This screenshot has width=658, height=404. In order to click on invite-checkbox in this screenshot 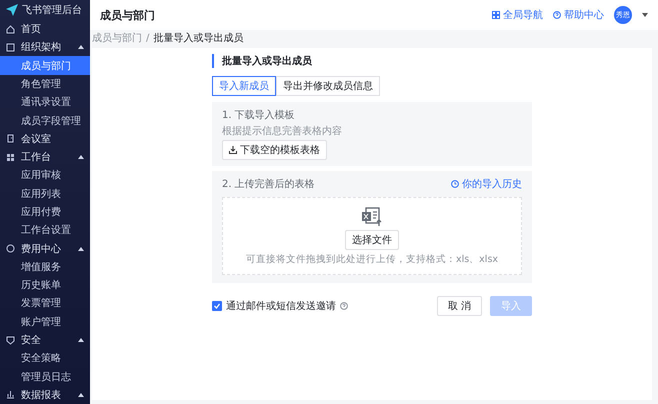, I will do `click(217, 306)`.